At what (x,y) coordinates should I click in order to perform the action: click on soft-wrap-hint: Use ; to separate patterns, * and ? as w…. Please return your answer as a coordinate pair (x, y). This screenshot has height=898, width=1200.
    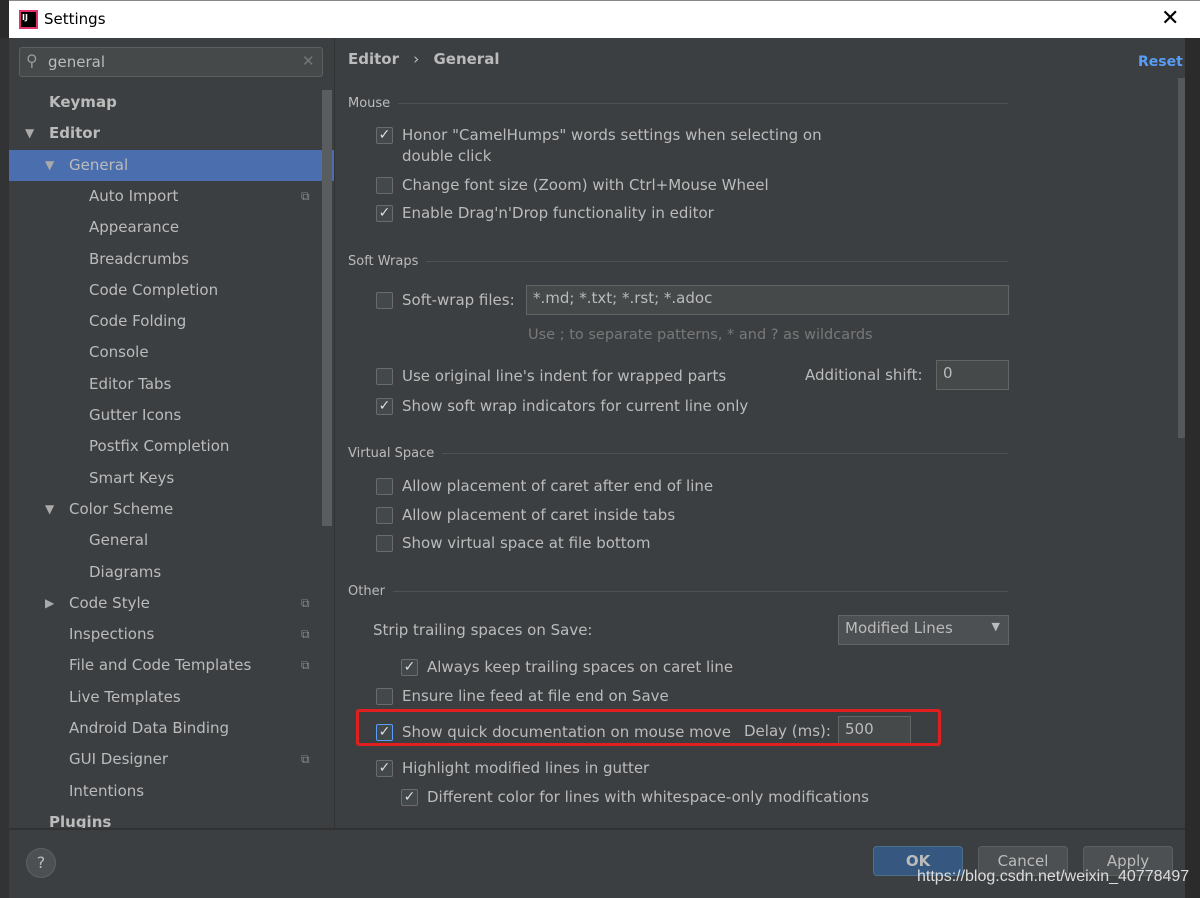
    Looking at the image, I should click on (700, 335).